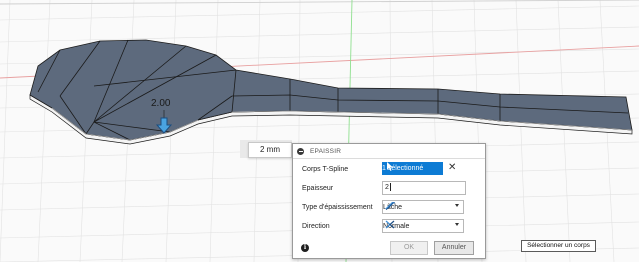 The height and width of the screenshot is (262, 639). I want to click on row-direction: Direction Normale, so click(389, 226).